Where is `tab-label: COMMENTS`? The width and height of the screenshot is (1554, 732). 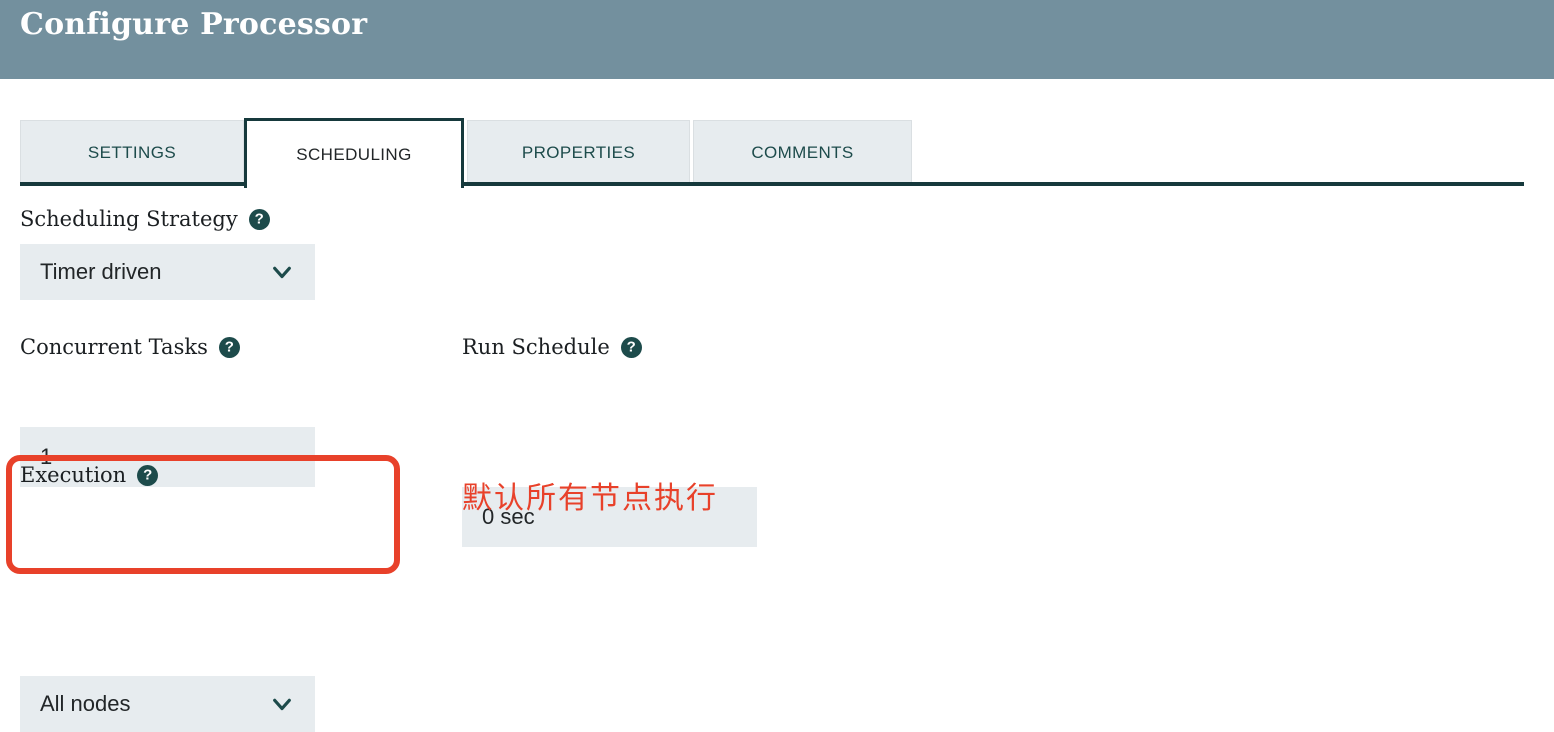 tab-label: COMMENTS is located at coordinates (802, 152).